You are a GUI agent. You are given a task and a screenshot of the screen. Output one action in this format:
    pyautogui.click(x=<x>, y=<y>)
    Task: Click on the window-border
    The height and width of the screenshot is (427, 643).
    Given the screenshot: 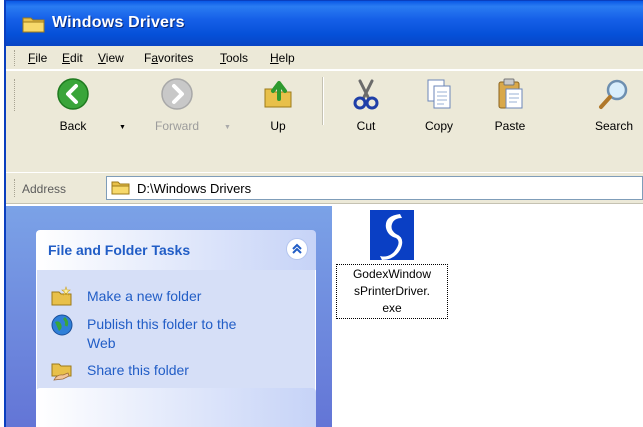 What is the action you would take?
    pyautogui.click(x=5, y=213)
    